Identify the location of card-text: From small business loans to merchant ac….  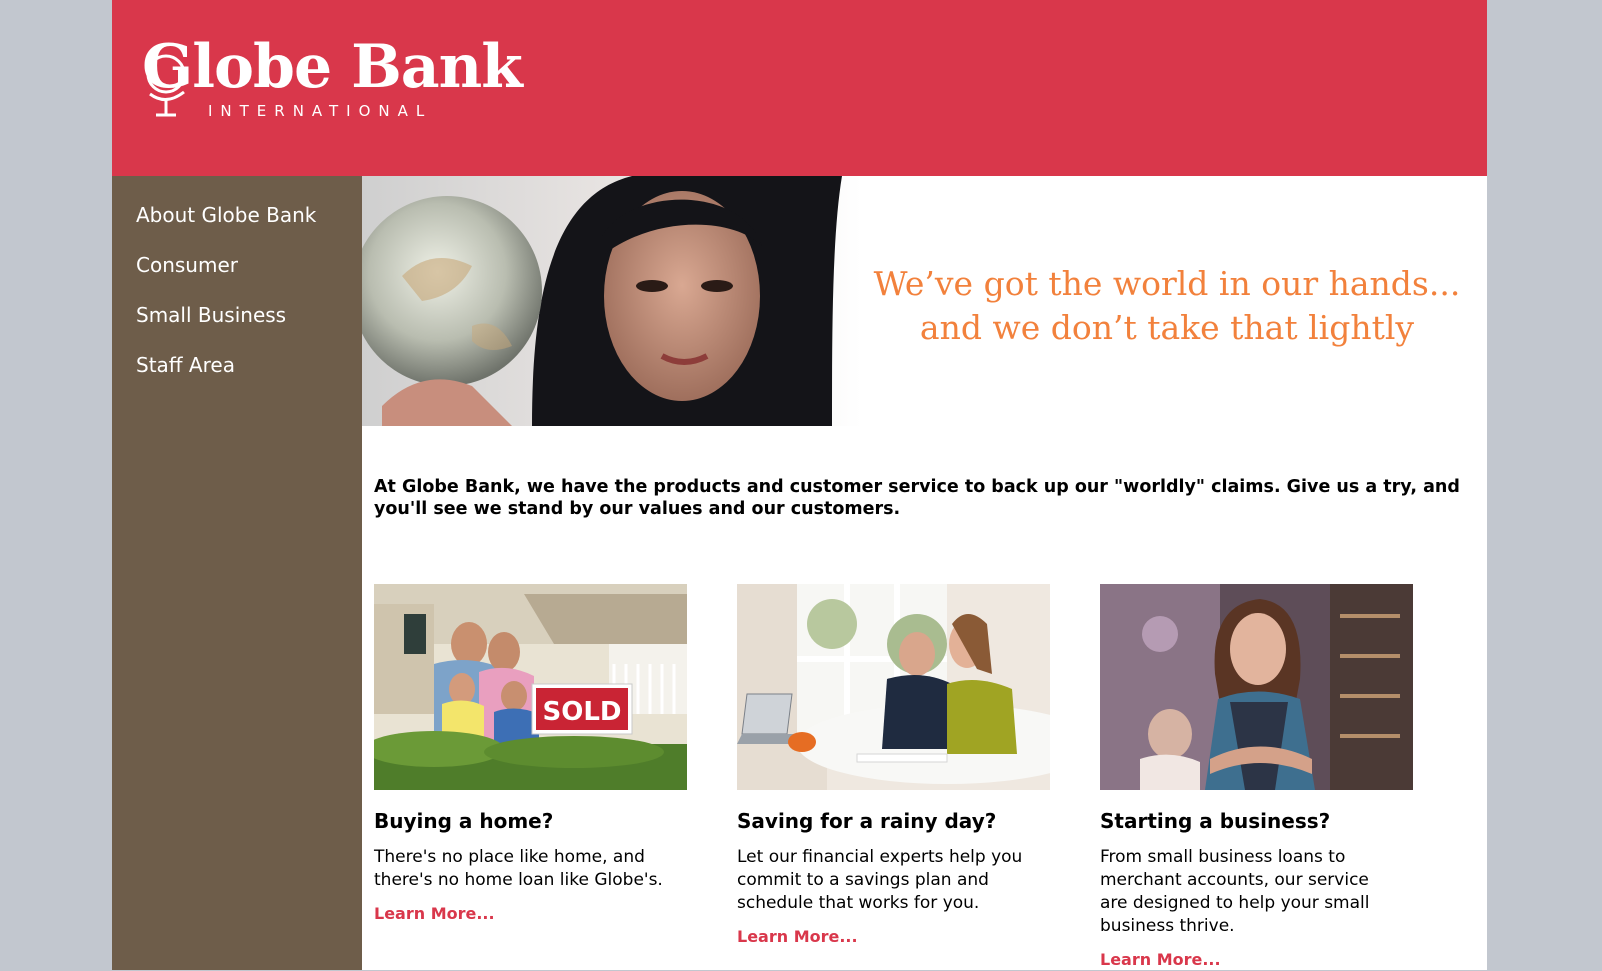
(1235, 891).